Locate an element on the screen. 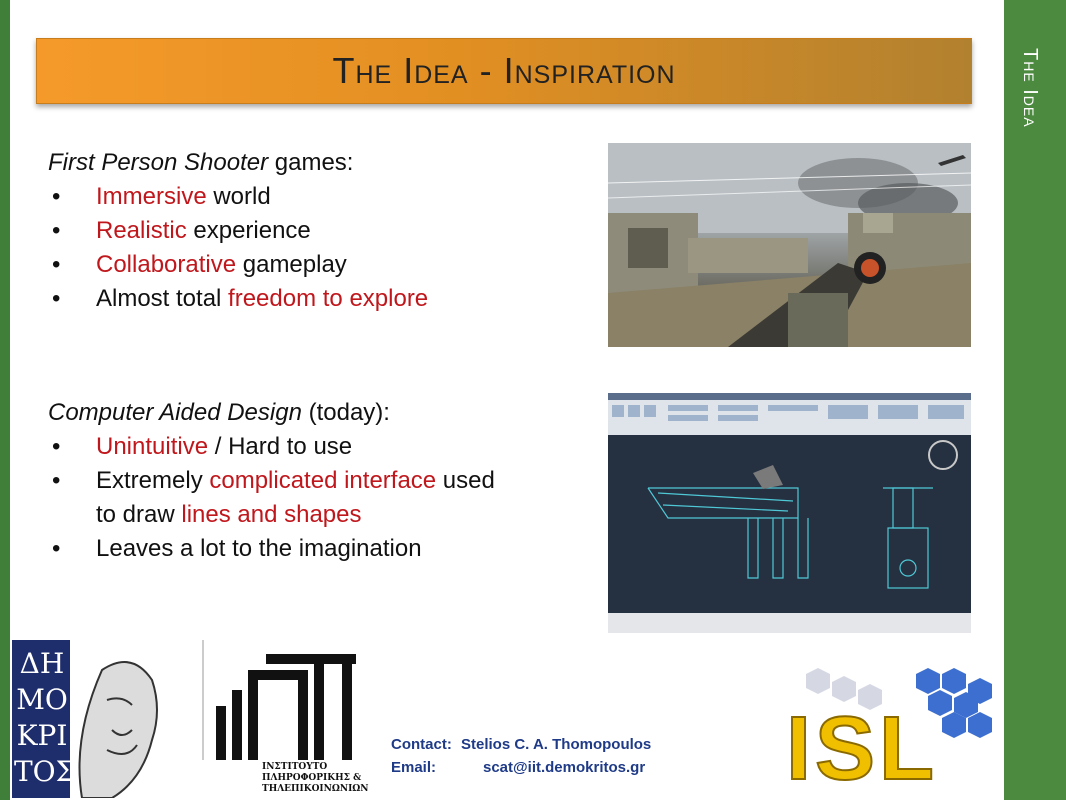 The image size is (1066, 800). email-row: Email: scat@iit.demokritos.gr is located at coordinates (521, 767).